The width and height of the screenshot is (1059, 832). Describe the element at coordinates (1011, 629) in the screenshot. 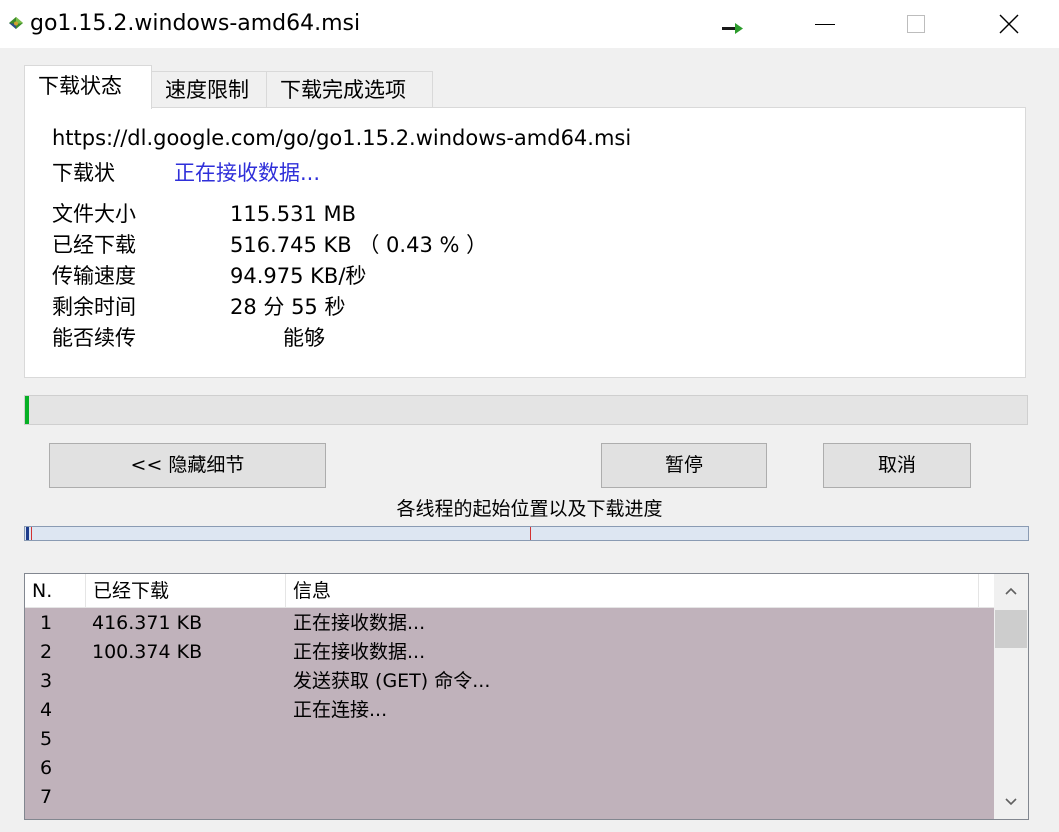

I see `scroll-thumb` at that location.